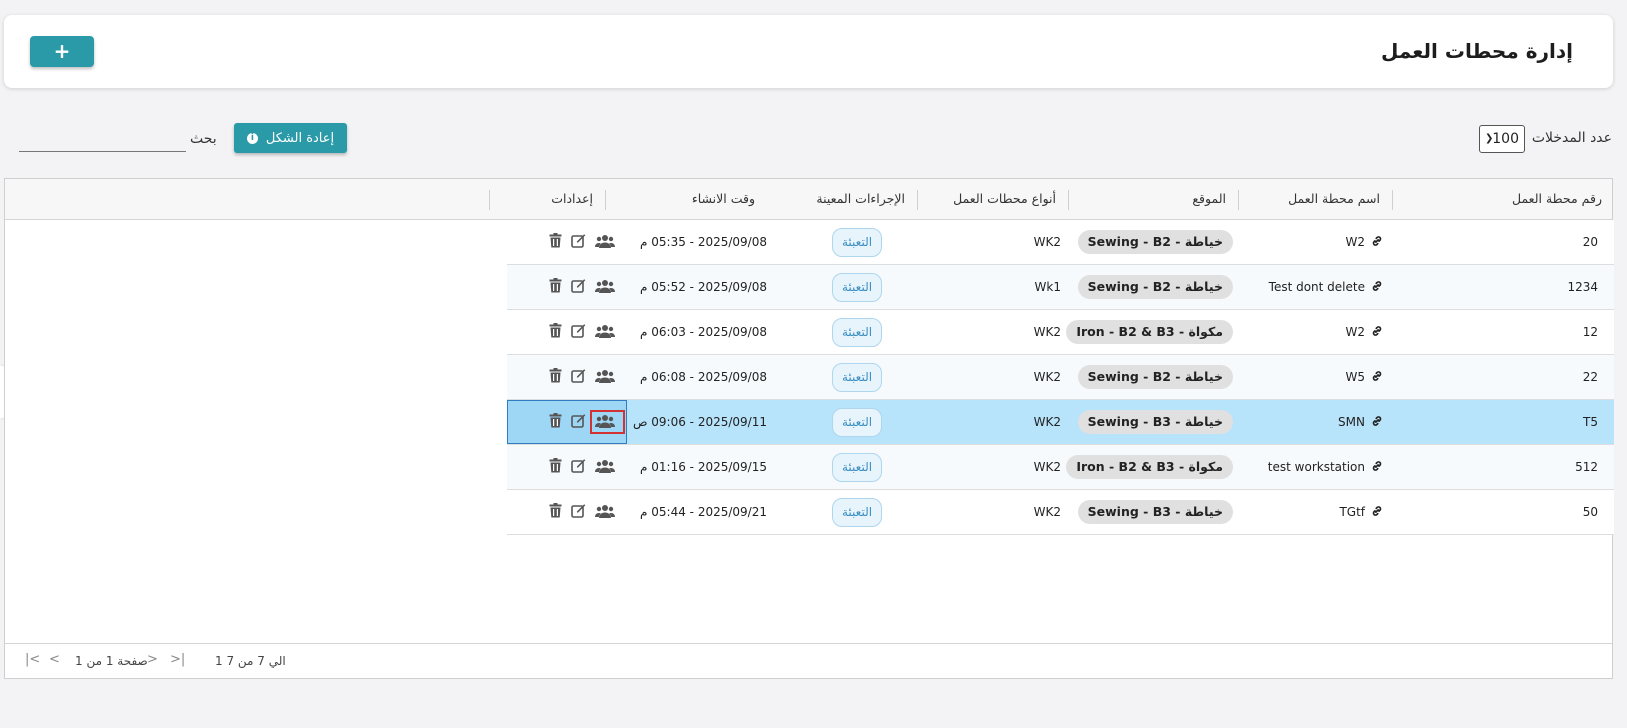  What do you see at coordinates (1590, 377) in the screenshot?
I see `cell-number: 22` at bounding box center [1590, 377].